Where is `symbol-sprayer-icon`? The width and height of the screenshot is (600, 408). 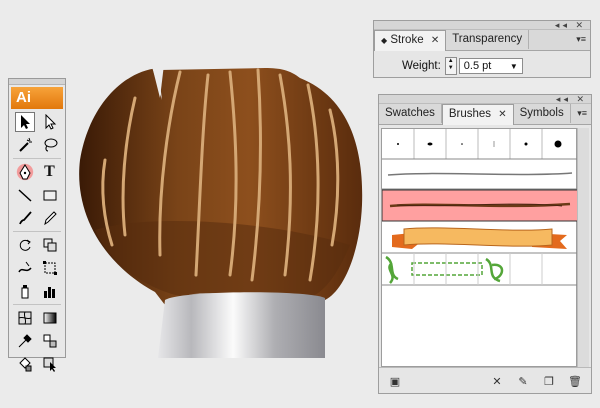
symbol-sprayer-icon is located at coordinates (24, 292).